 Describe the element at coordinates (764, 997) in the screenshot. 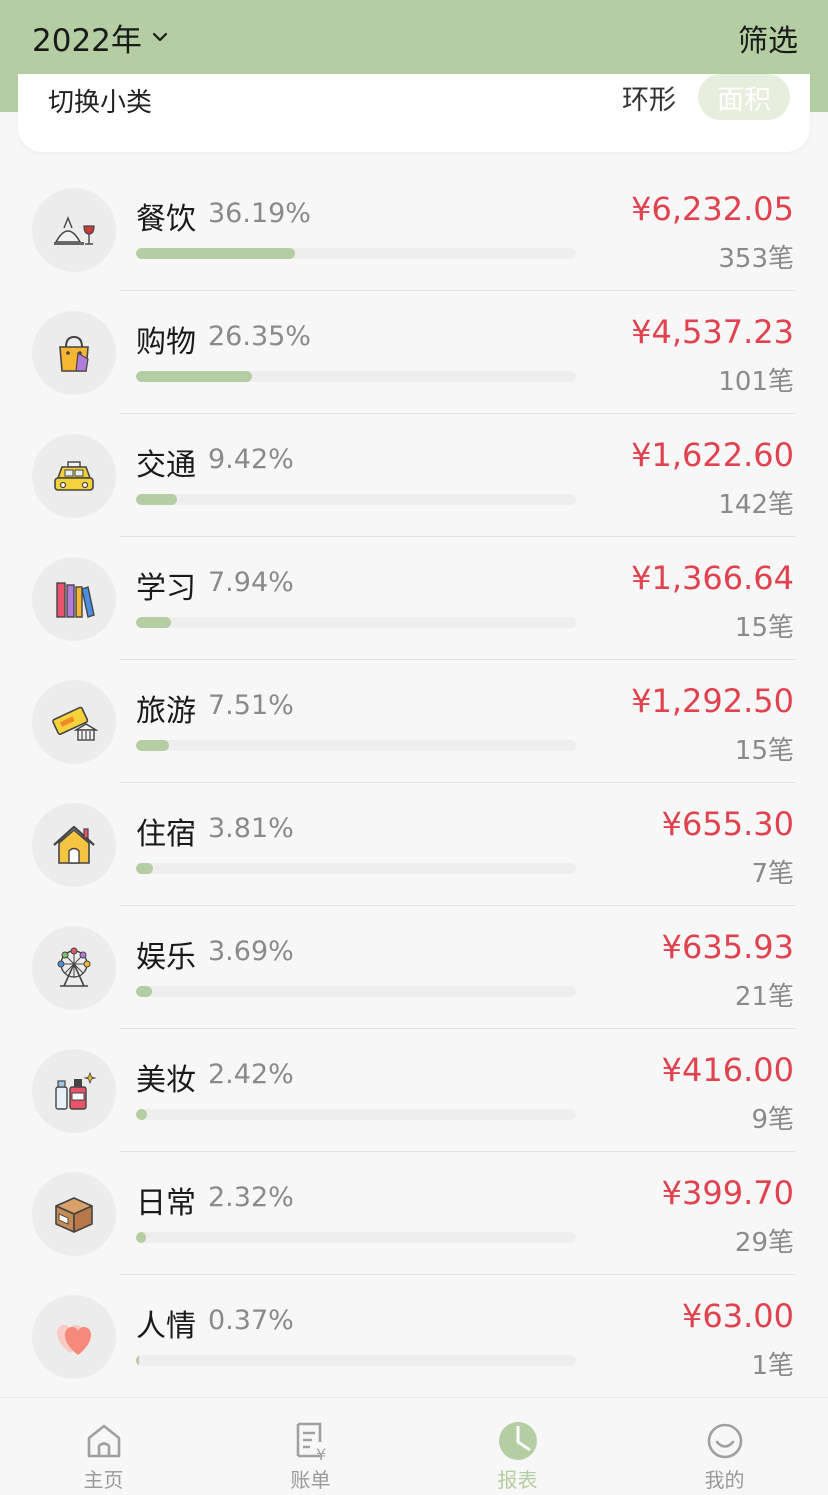

I see `category-count: 21笔` at that location.